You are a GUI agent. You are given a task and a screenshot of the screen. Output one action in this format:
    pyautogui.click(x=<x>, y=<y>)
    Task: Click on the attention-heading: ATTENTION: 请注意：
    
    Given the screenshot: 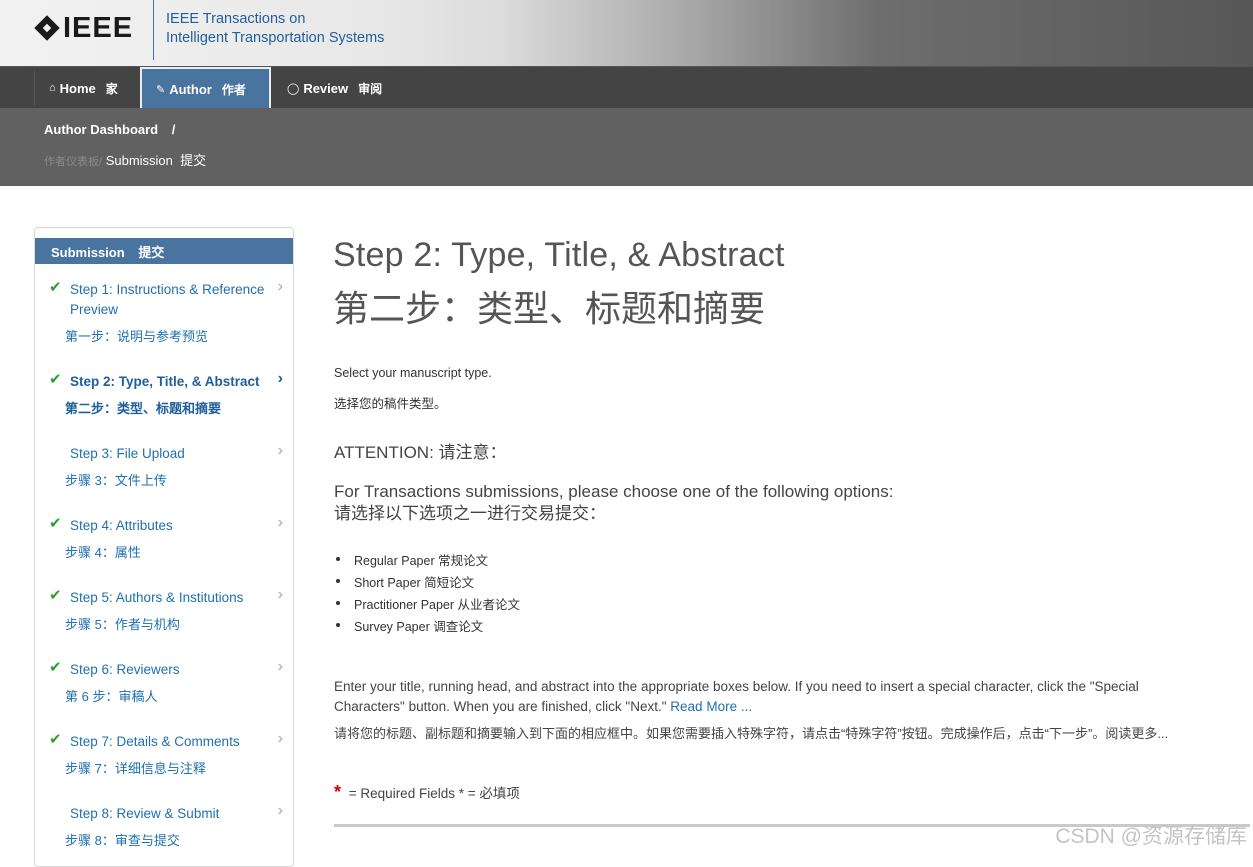 What is the action you would take?
    pyautogui.click(x=420, y=452)
    